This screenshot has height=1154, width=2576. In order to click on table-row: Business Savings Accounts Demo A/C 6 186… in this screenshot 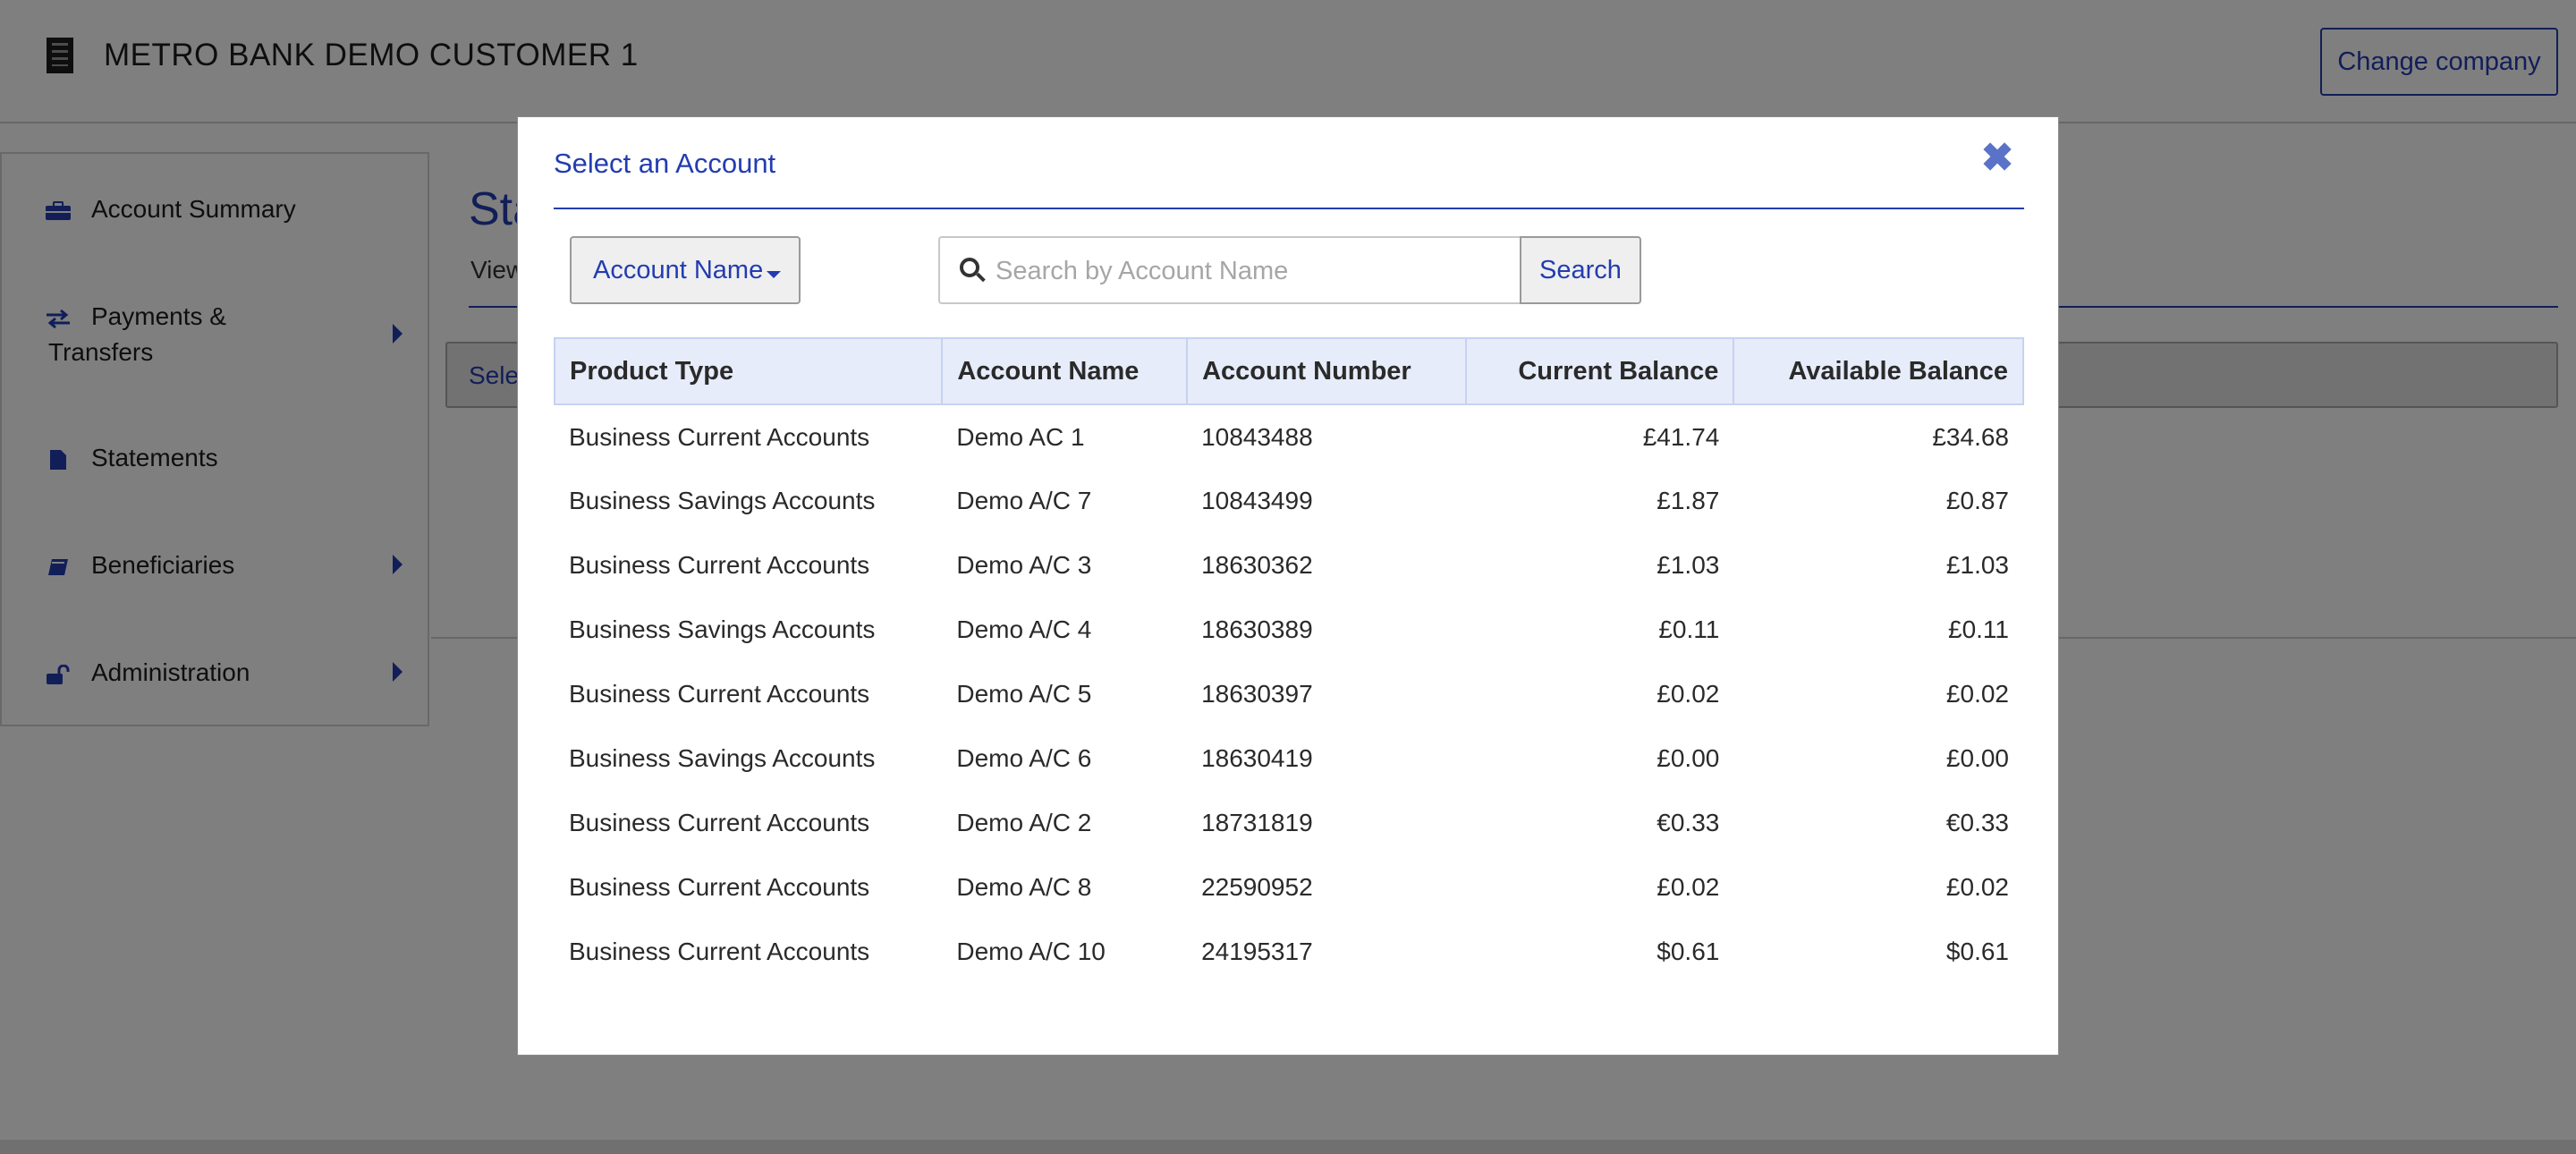, I will do `click(1289, 758)`.